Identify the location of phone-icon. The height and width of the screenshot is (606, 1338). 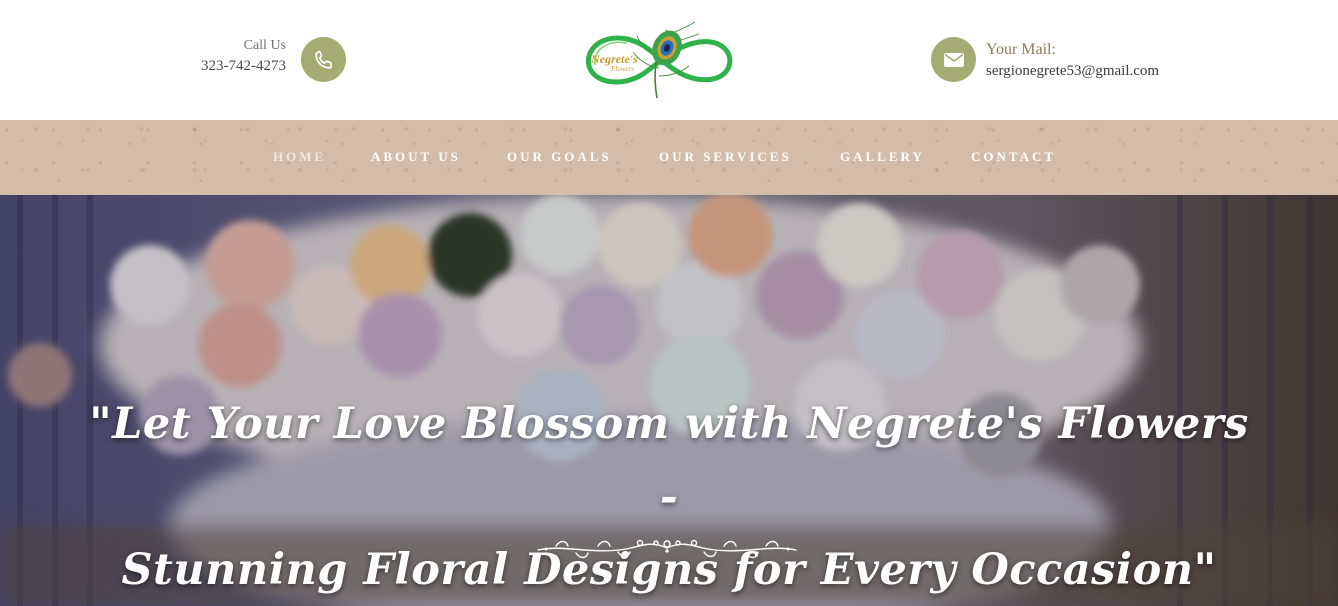
(323, 59).